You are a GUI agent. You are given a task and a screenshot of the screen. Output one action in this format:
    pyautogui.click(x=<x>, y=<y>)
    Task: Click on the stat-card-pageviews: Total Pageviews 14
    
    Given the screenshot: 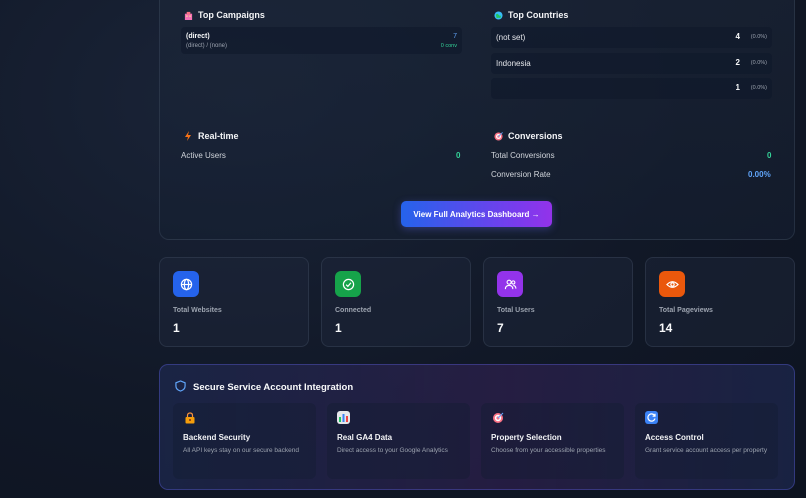 What is the action you would take?
    pyautogui.click(x=720, y=302)
    